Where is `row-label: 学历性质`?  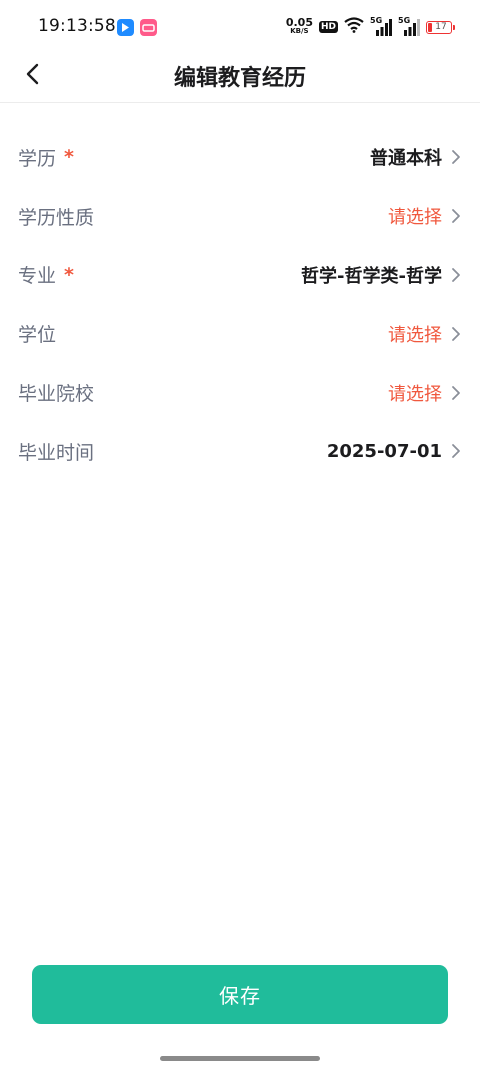
row-label: 学历性质 is located at coordinates (56, 216).